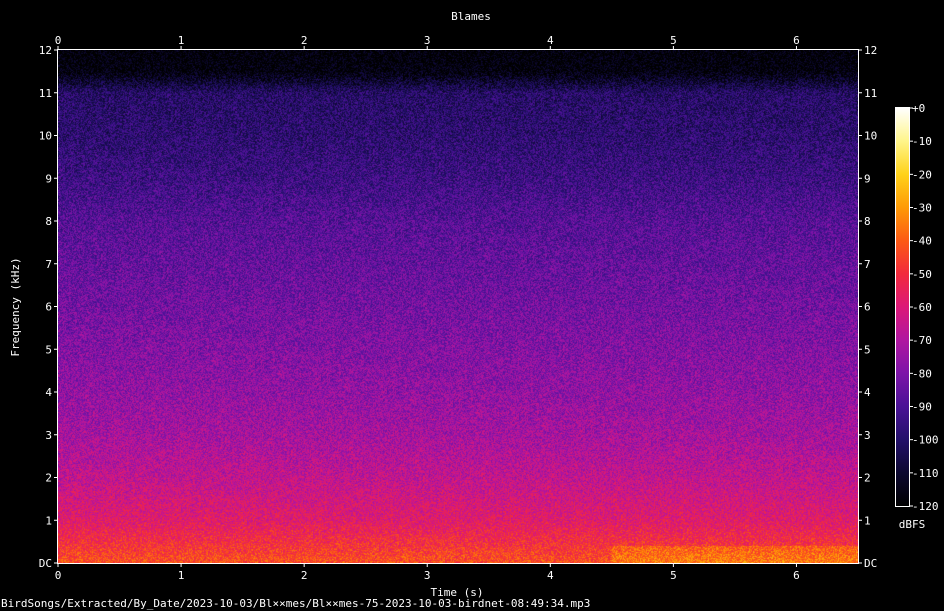 Image resolution: width=944 pixels, height=611 pixels. Describe the element at coordinates (867, 178) in the screenshot. I see `y-tick-label-right-9: 9` at that location.